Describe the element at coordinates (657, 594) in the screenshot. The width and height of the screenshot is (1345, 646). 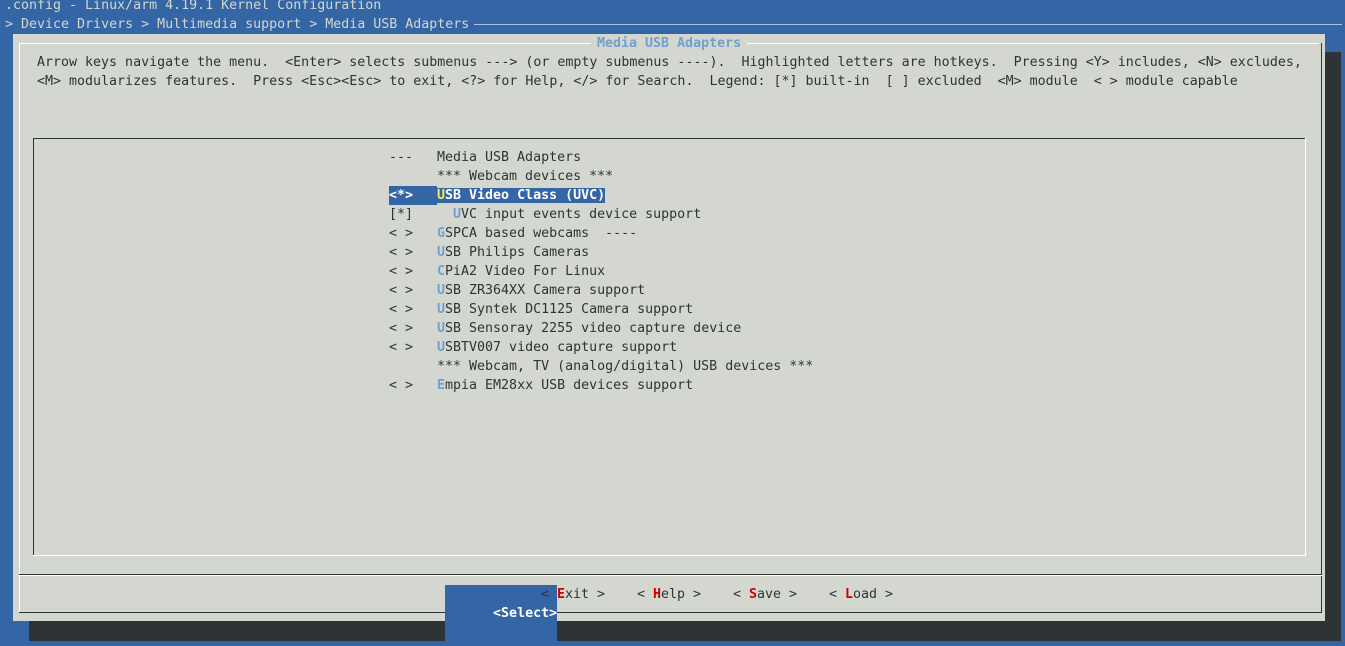
I see `help-hotkey: H` at that location.